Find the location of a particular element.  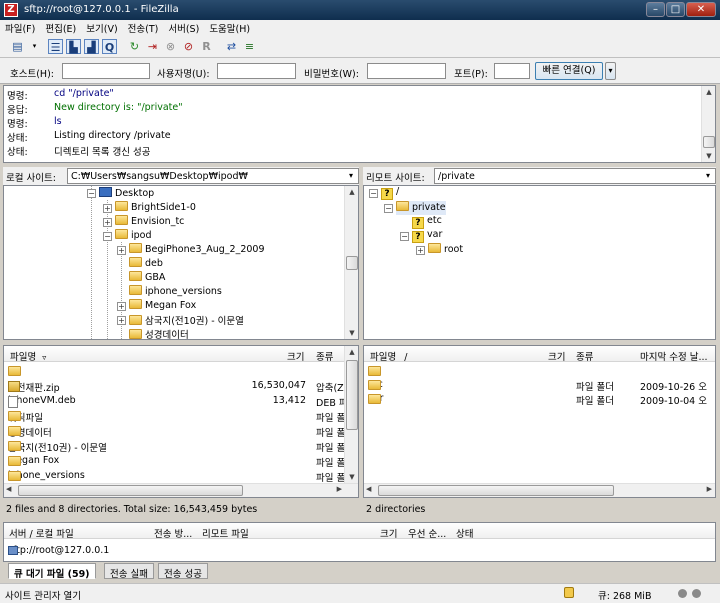

quickconnect-button: 빠른 연결(Q) is located at coordinates (569, 71).